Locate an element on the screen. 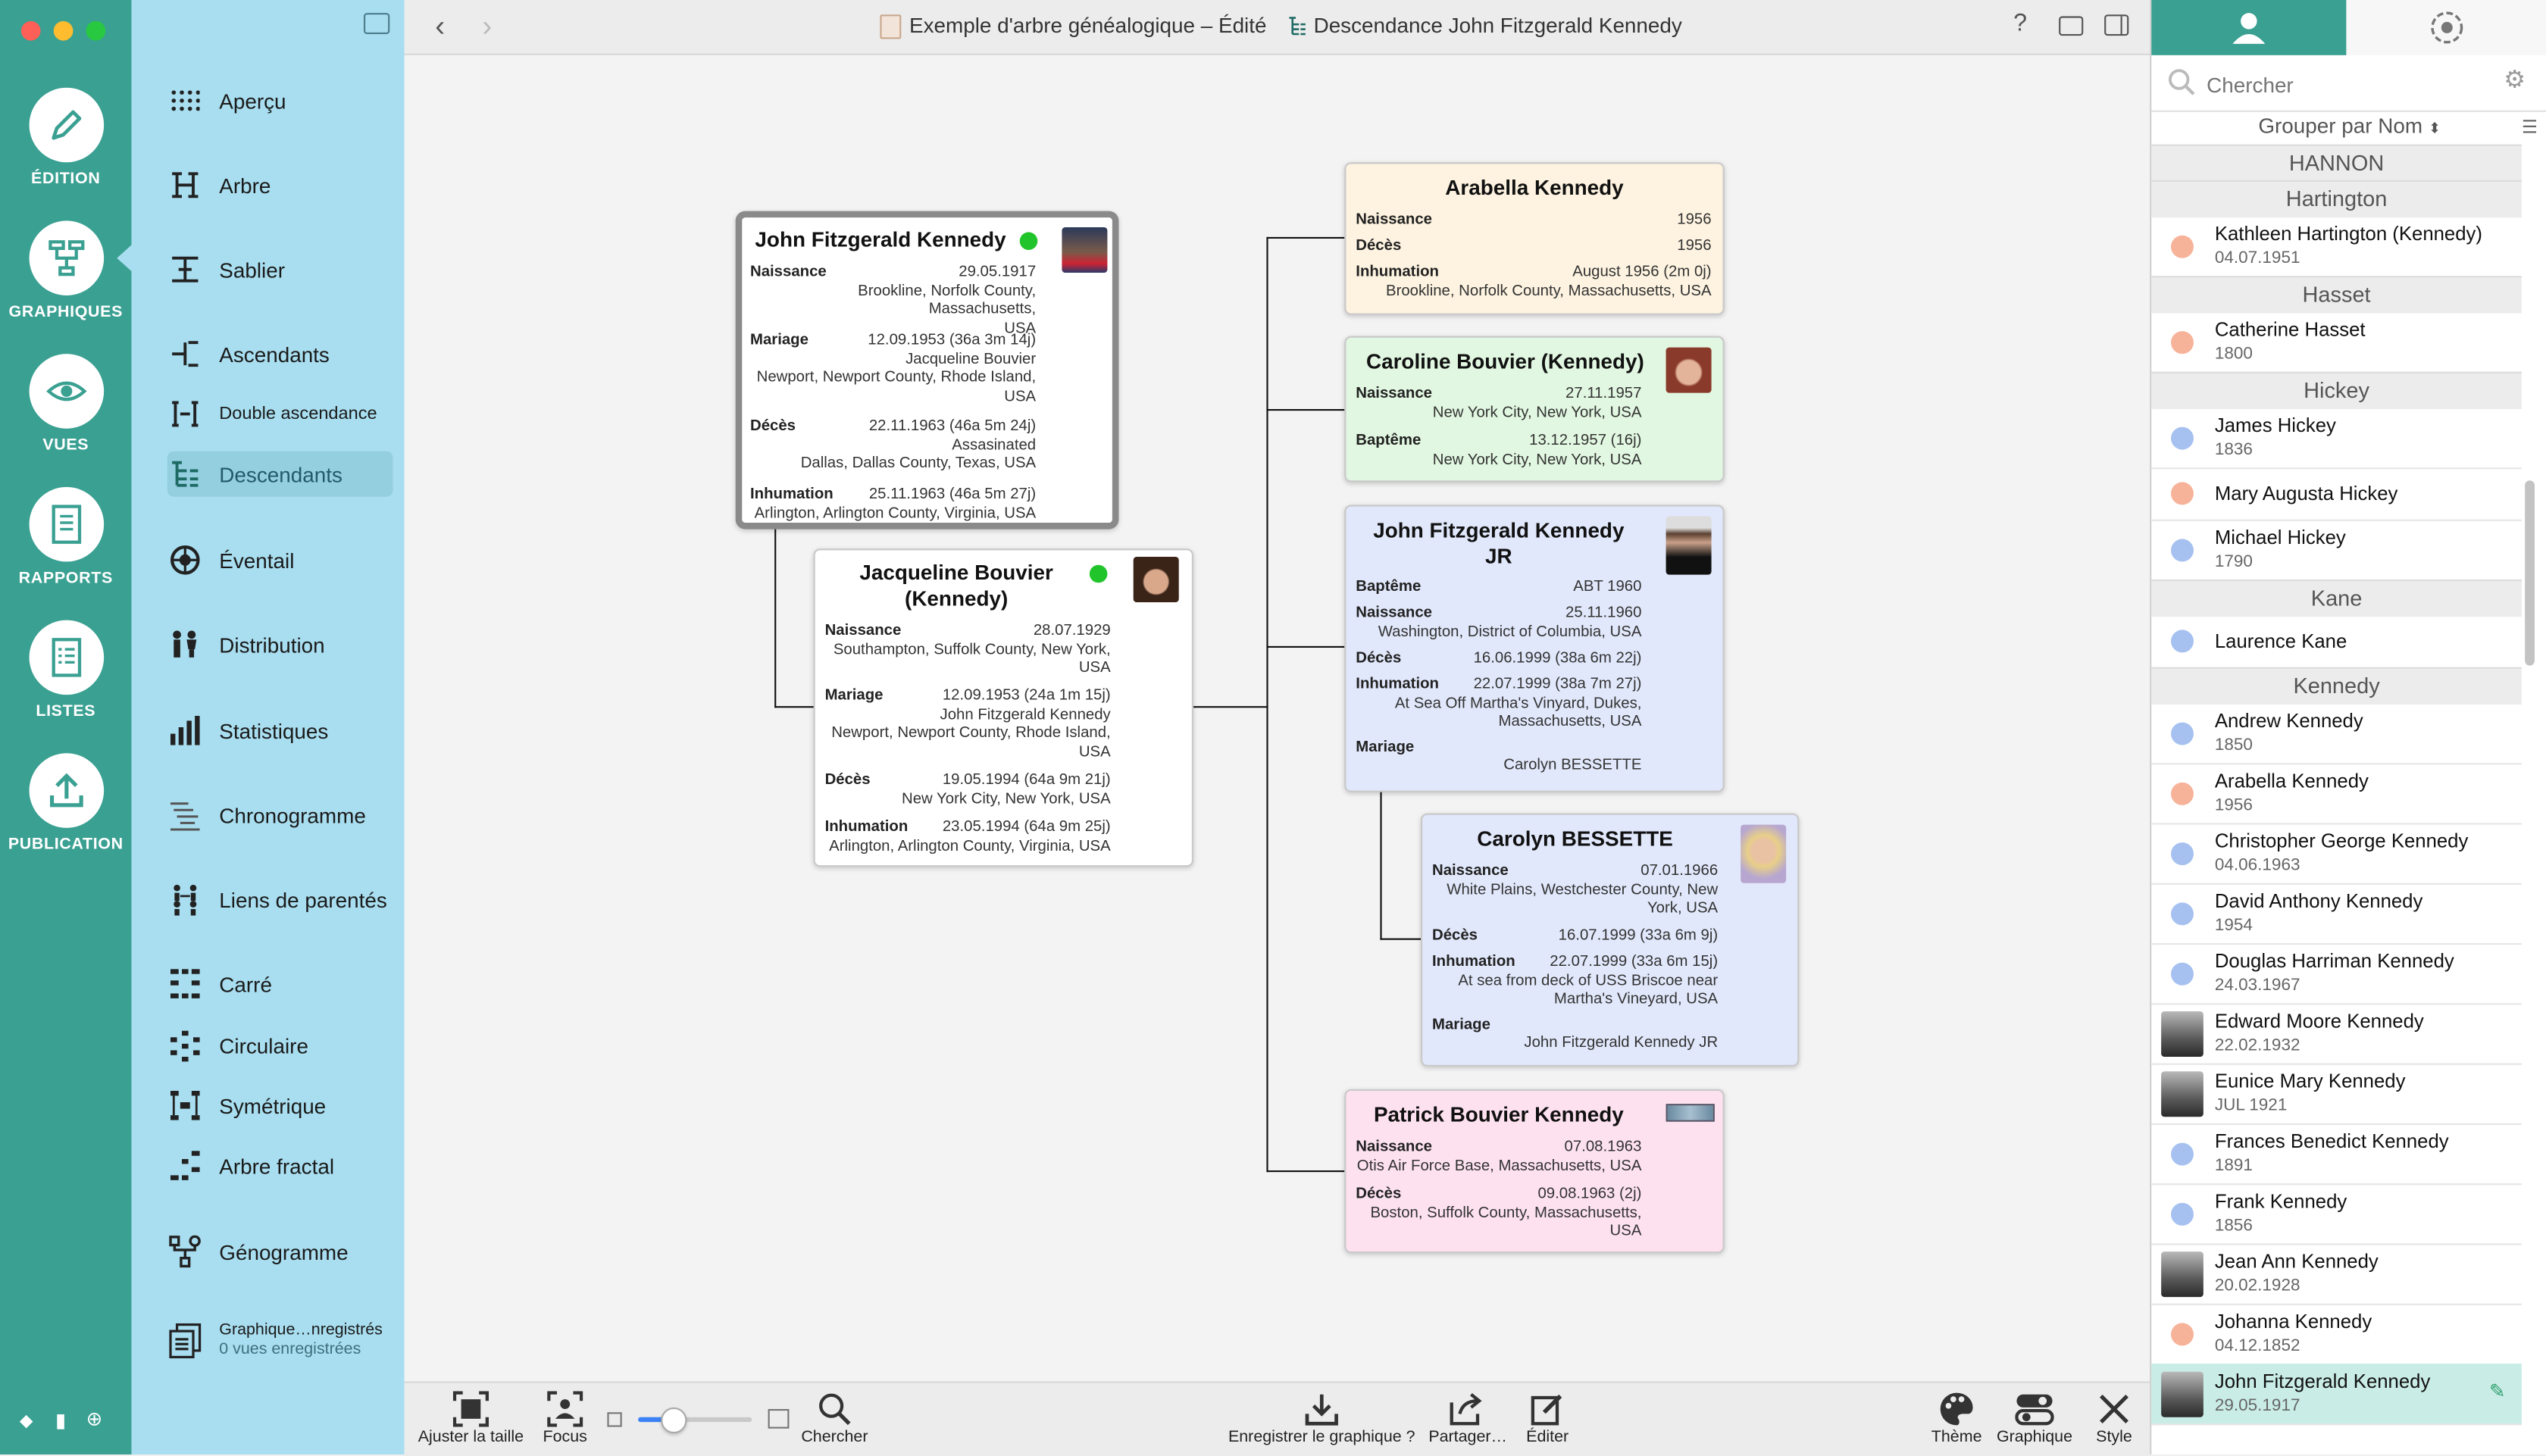 Image resolution: width=2546 pixels, height=1456 pixels. sidebar-item-descendants: Descendants is located at coordinates (280, 474).